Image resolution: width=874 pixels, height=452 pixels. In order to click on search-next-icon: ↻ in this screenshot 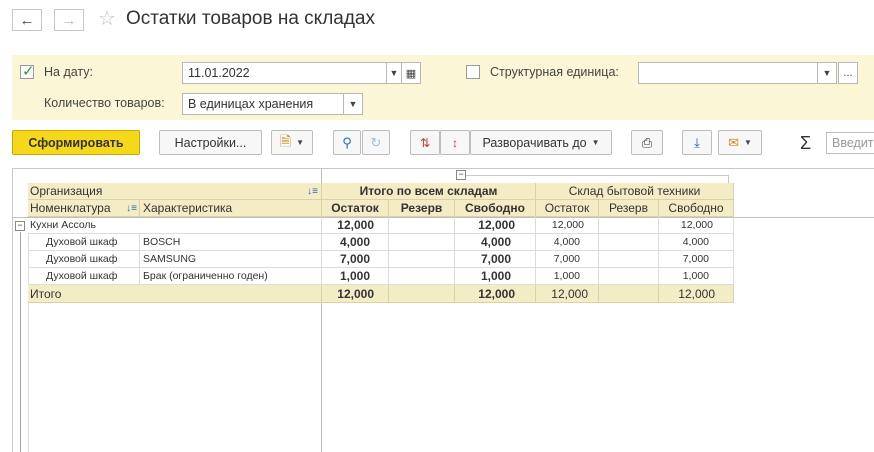, I will do `click(376, 142)`.